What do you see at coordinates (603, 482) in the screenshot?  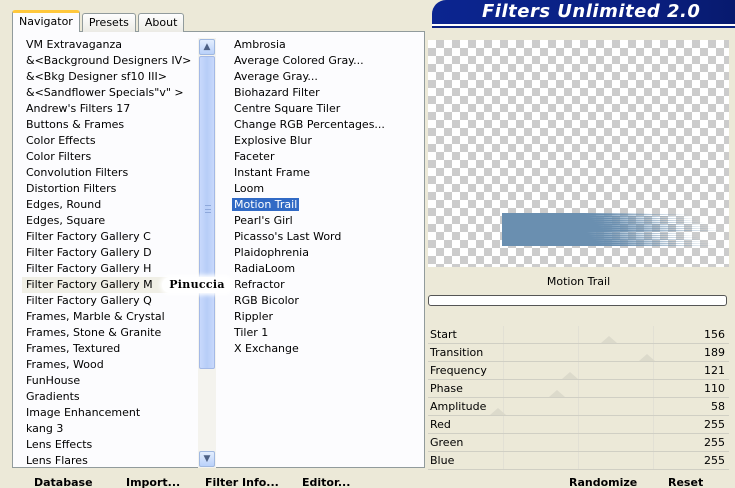 I see `randomize-button: Randomize` at bounding box center [603, 482].